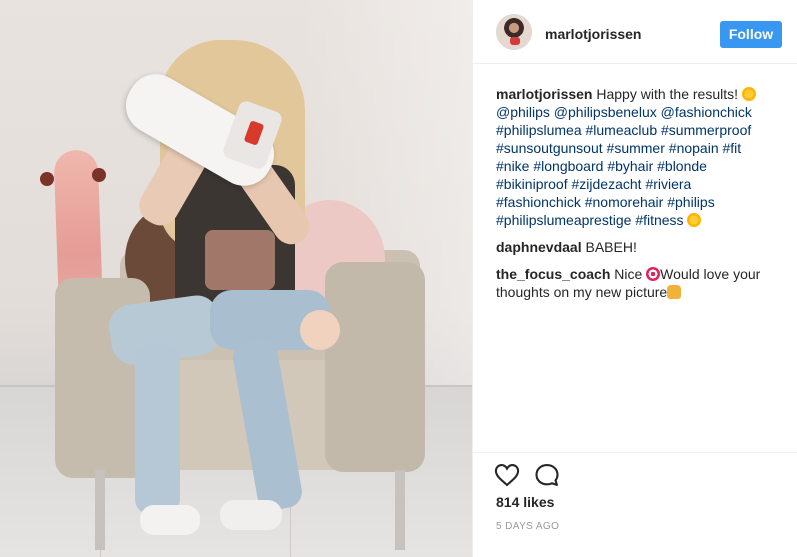 Image resolution: width=797 pixels, height=557 pixels. Describe the element at coordinates (549, 148) in the screenshot. I see `hashtag-link: #sunsoutgunsout` at that location.